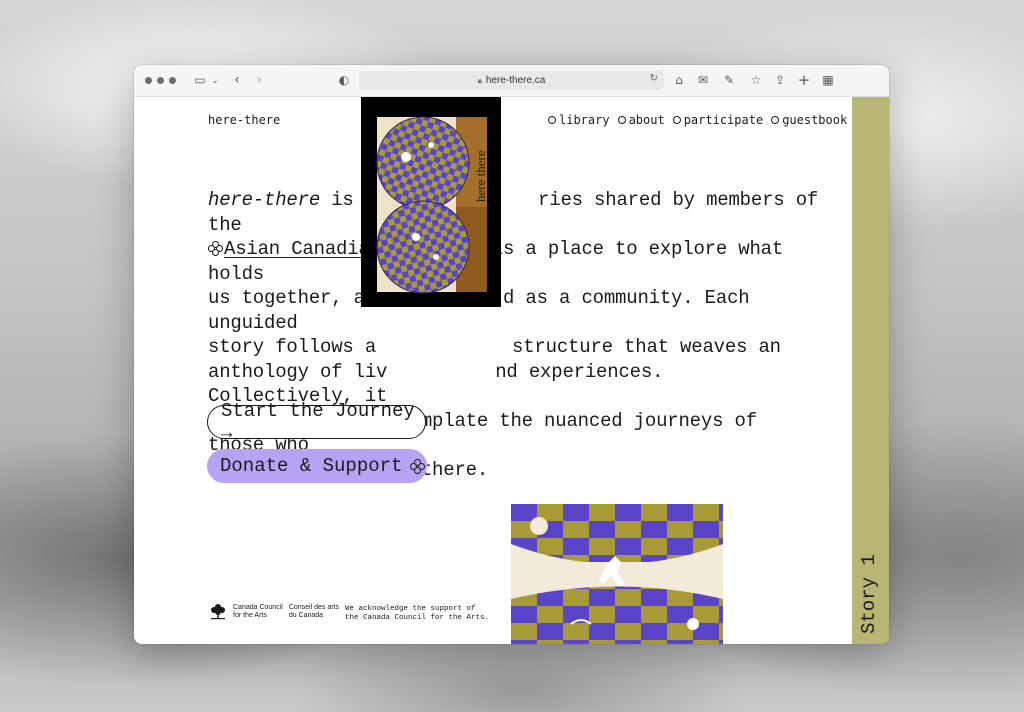  I want to click on sponsor-en: Canada Council for the Arts, so click(258, 612).